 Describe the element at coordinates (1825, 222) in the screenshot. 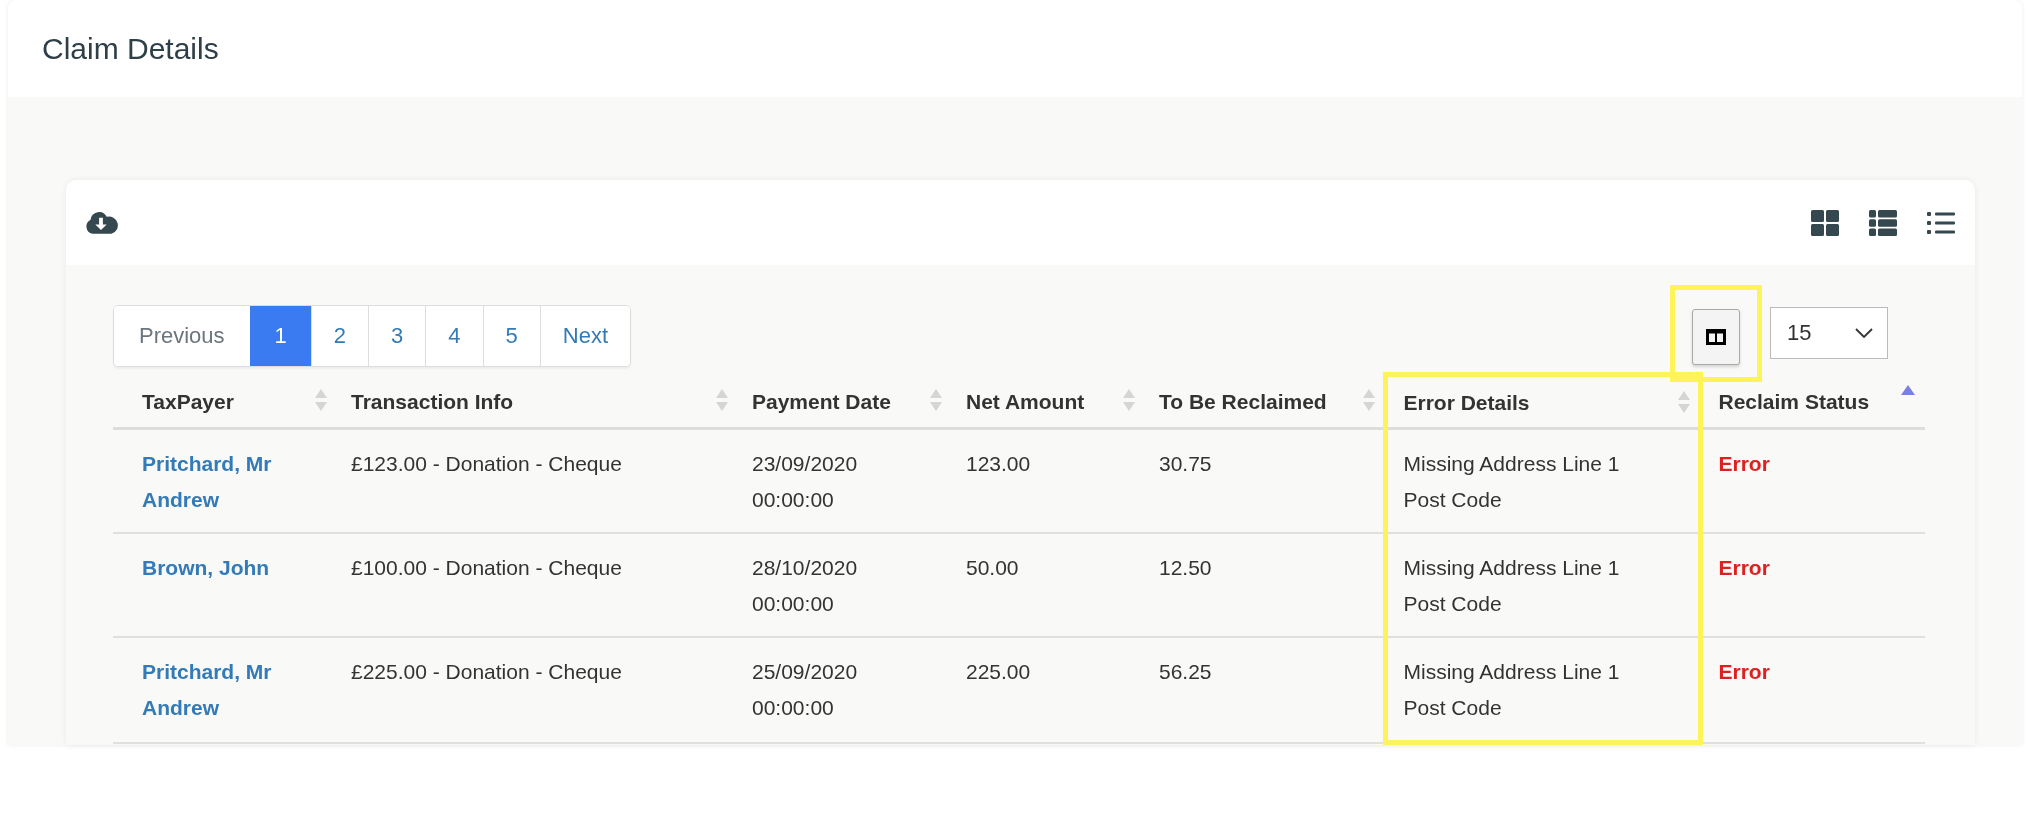

I see `grid-view-icon` at that location.